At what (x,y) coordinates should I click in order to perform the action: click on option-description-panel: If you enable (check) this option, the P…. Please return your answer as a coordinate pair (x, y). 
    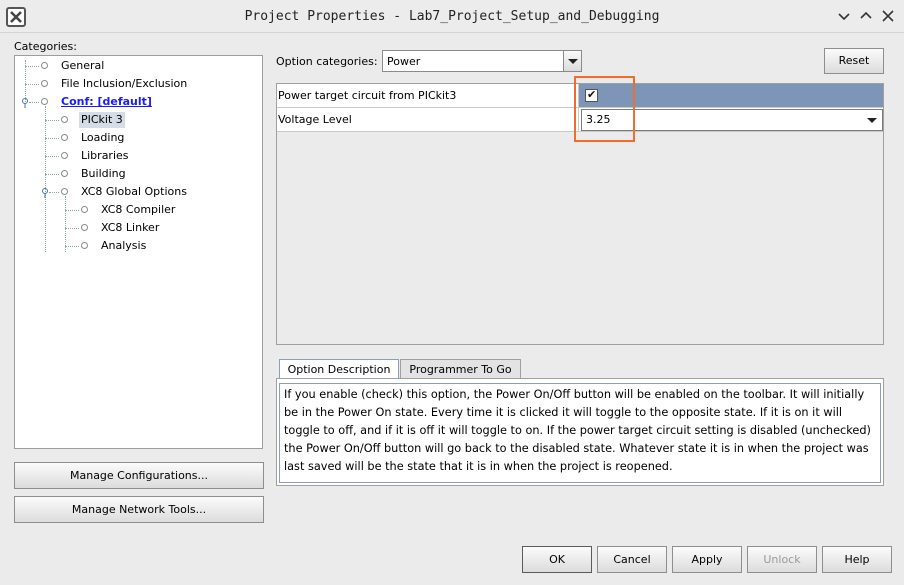
    Looking at the image, I should click on (580, 432).